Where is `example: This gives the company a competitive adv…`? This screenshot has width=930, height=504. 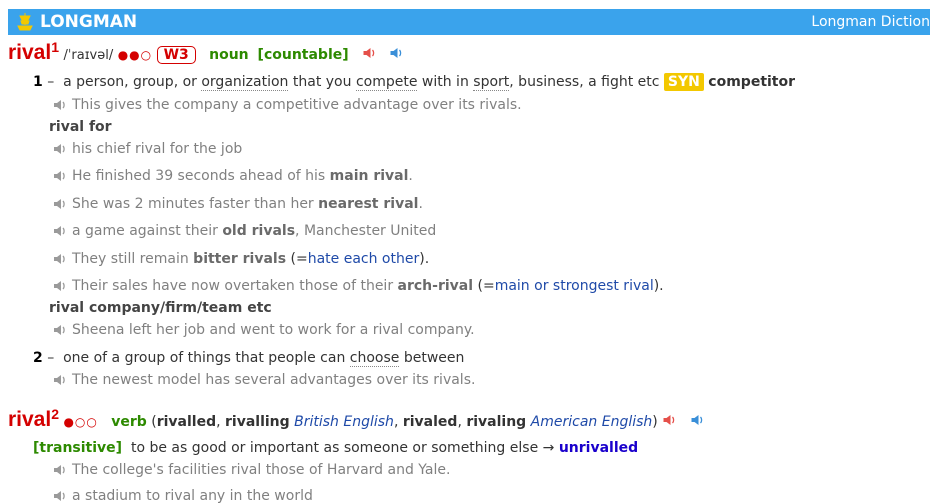
example: This gives the company a competitive adv… is located at coordinates (287, 105).